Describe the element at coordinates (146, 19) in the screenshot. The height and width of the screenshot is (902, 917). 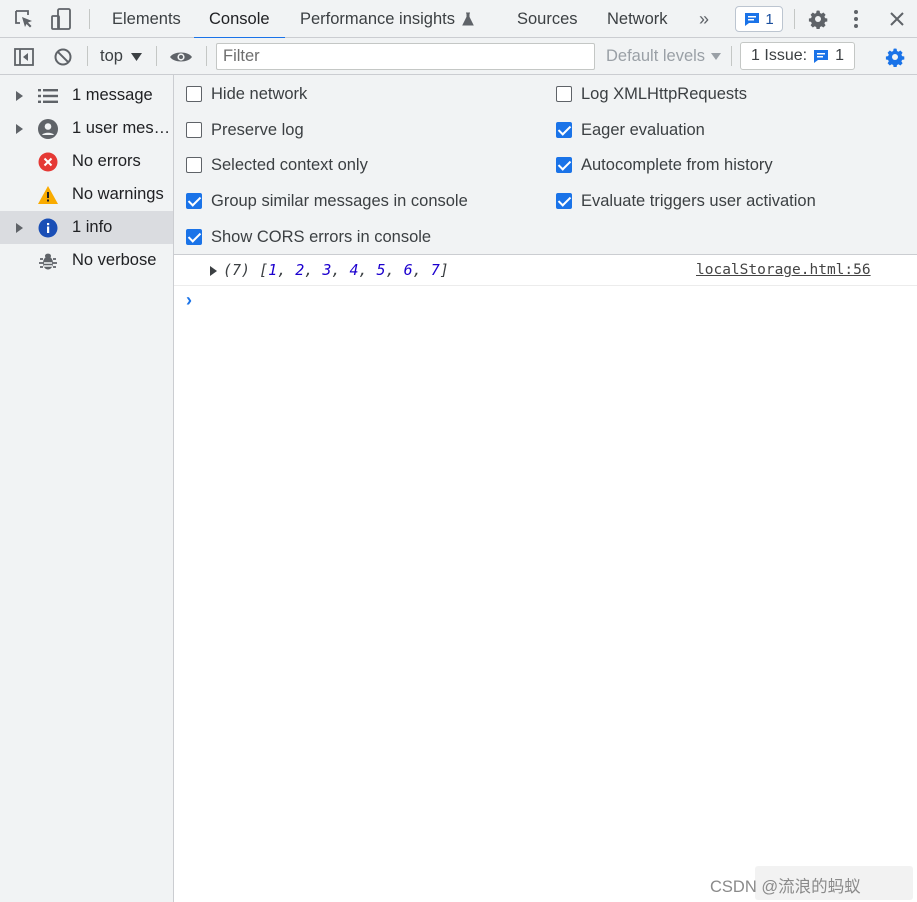
I see `tab-elements: Elements` at that location.